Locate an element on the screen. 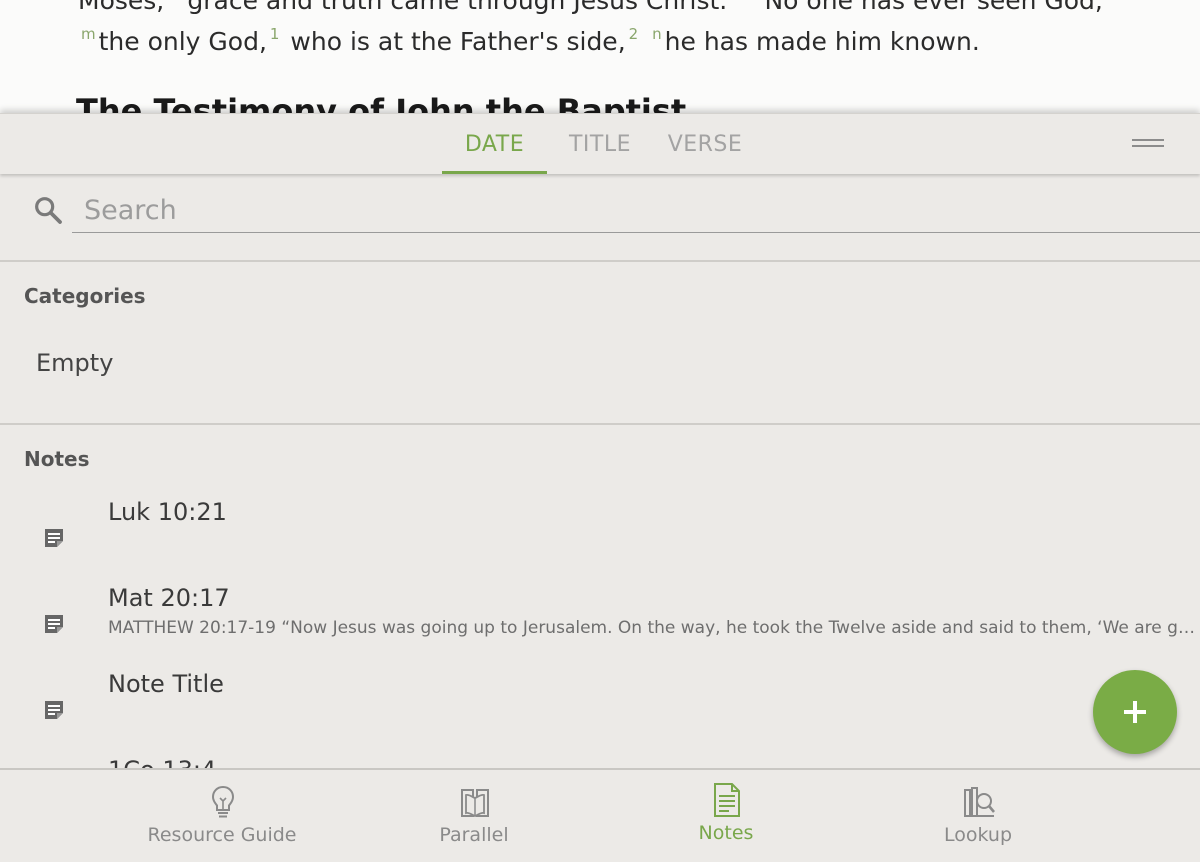 Image resolution: width=1200 pixels, height=862 pixels. nav-lookup: Lookup is located at coordinates (978, 816).